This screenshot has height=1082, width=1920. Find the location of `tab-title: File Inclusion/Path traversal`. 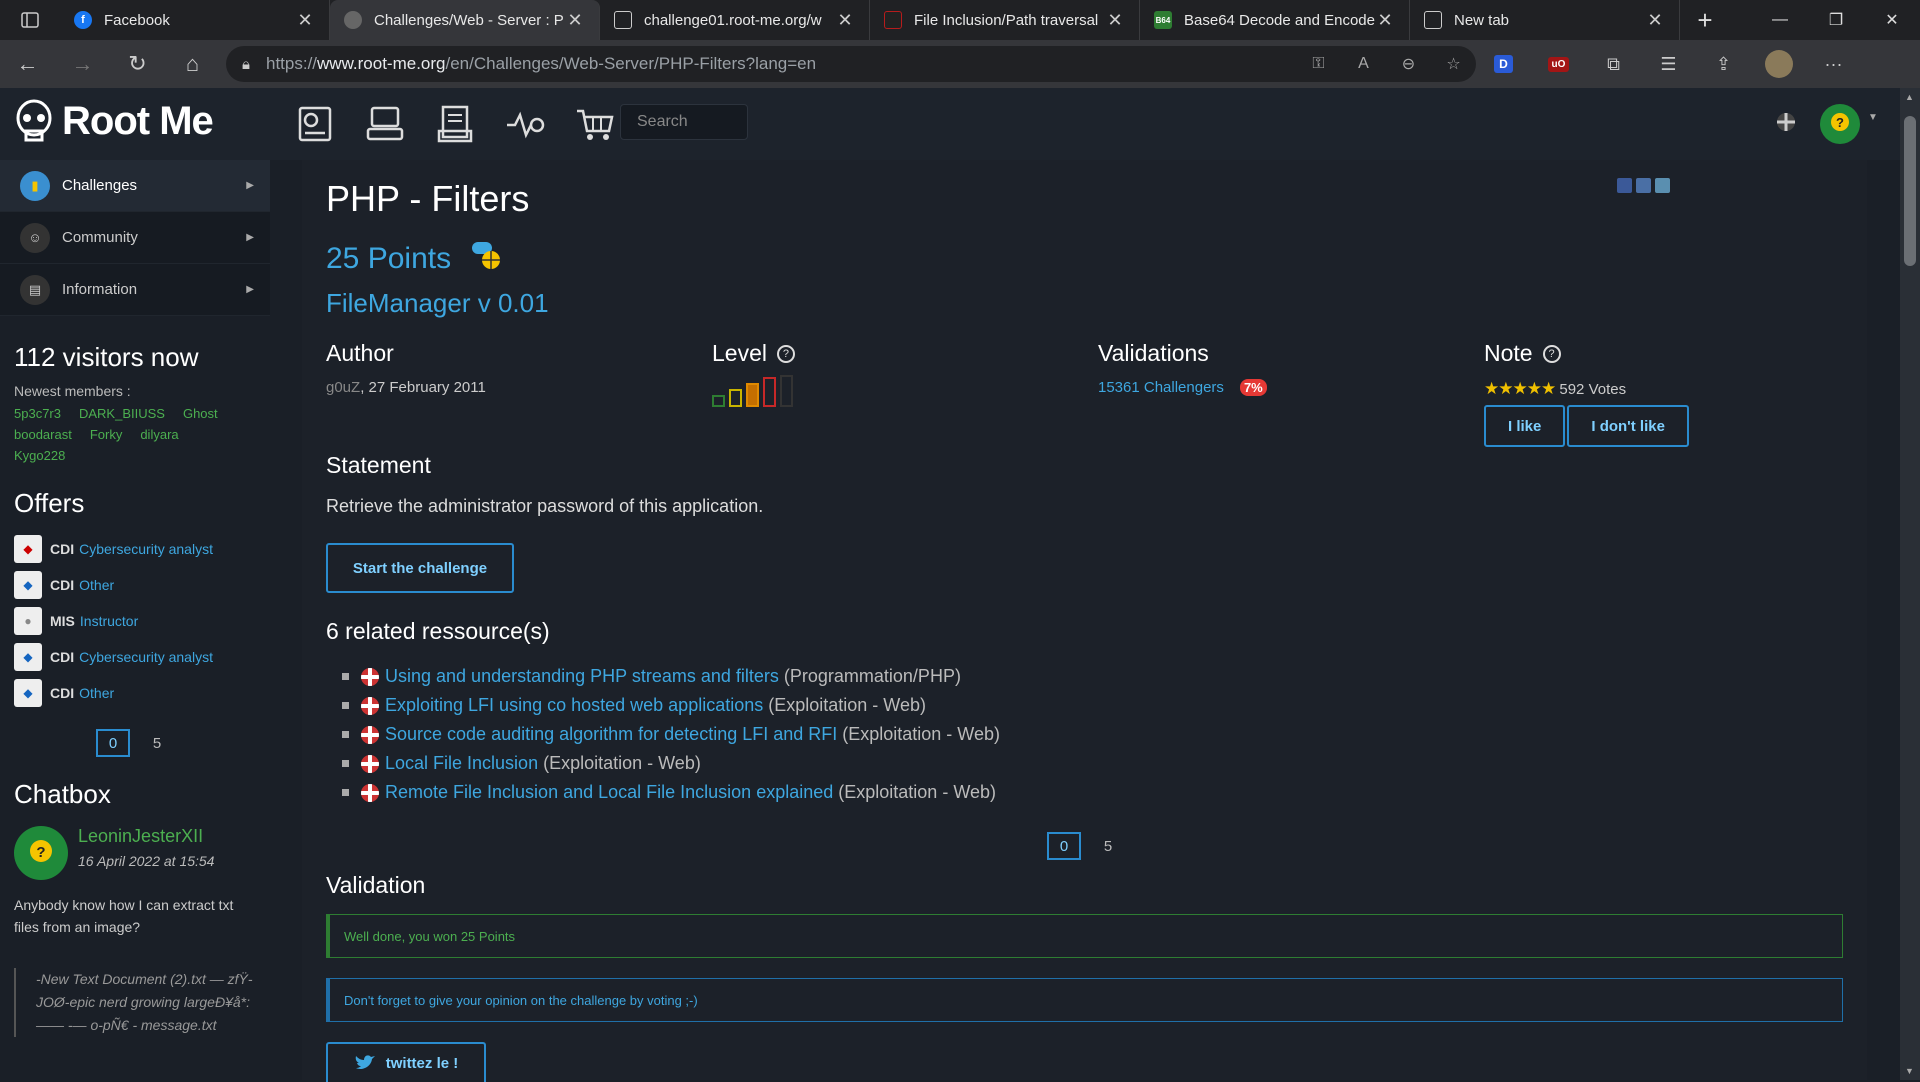

tab-title: File Inclusion/Path traversal is located at coordinates (1006, 20).